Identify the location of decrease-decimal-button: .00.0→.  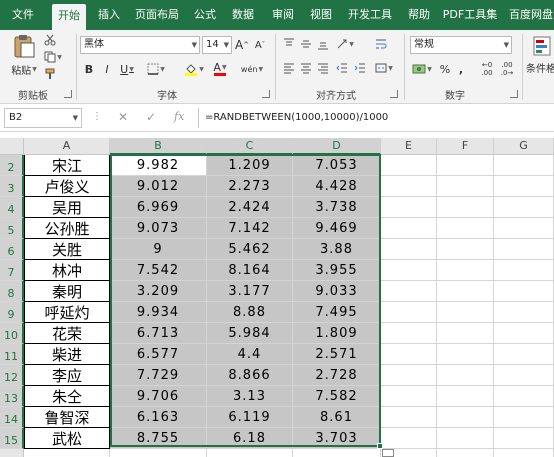
(507, 69).